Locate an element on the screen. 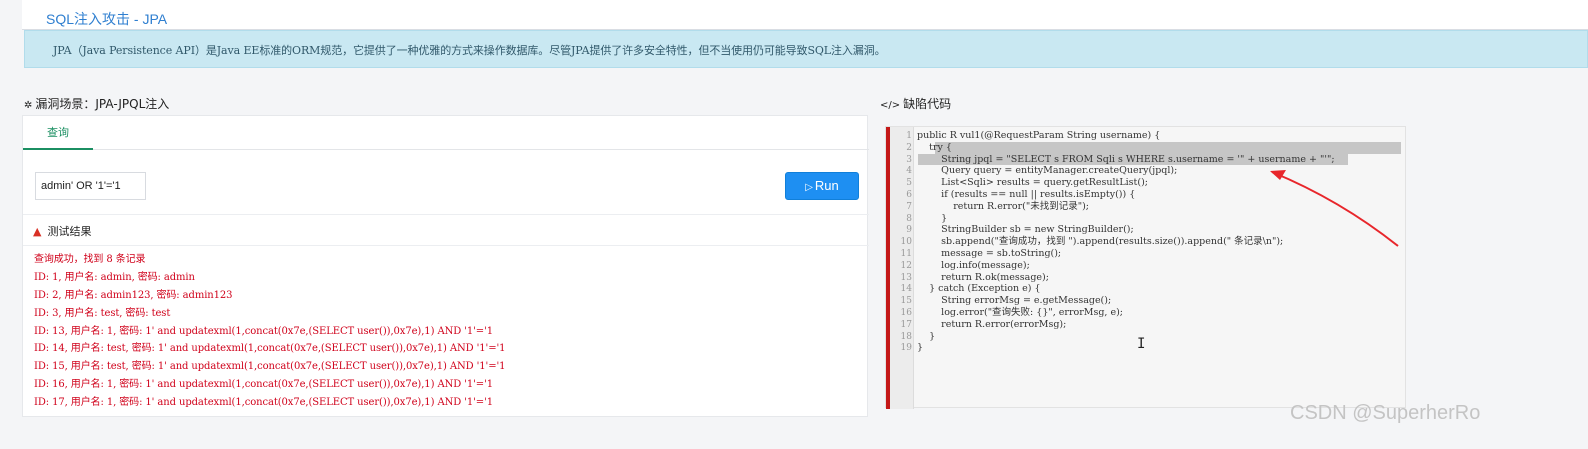 This screenshot has width=1588, height=449. code-line: 19} is located at coordinates (912, 348).